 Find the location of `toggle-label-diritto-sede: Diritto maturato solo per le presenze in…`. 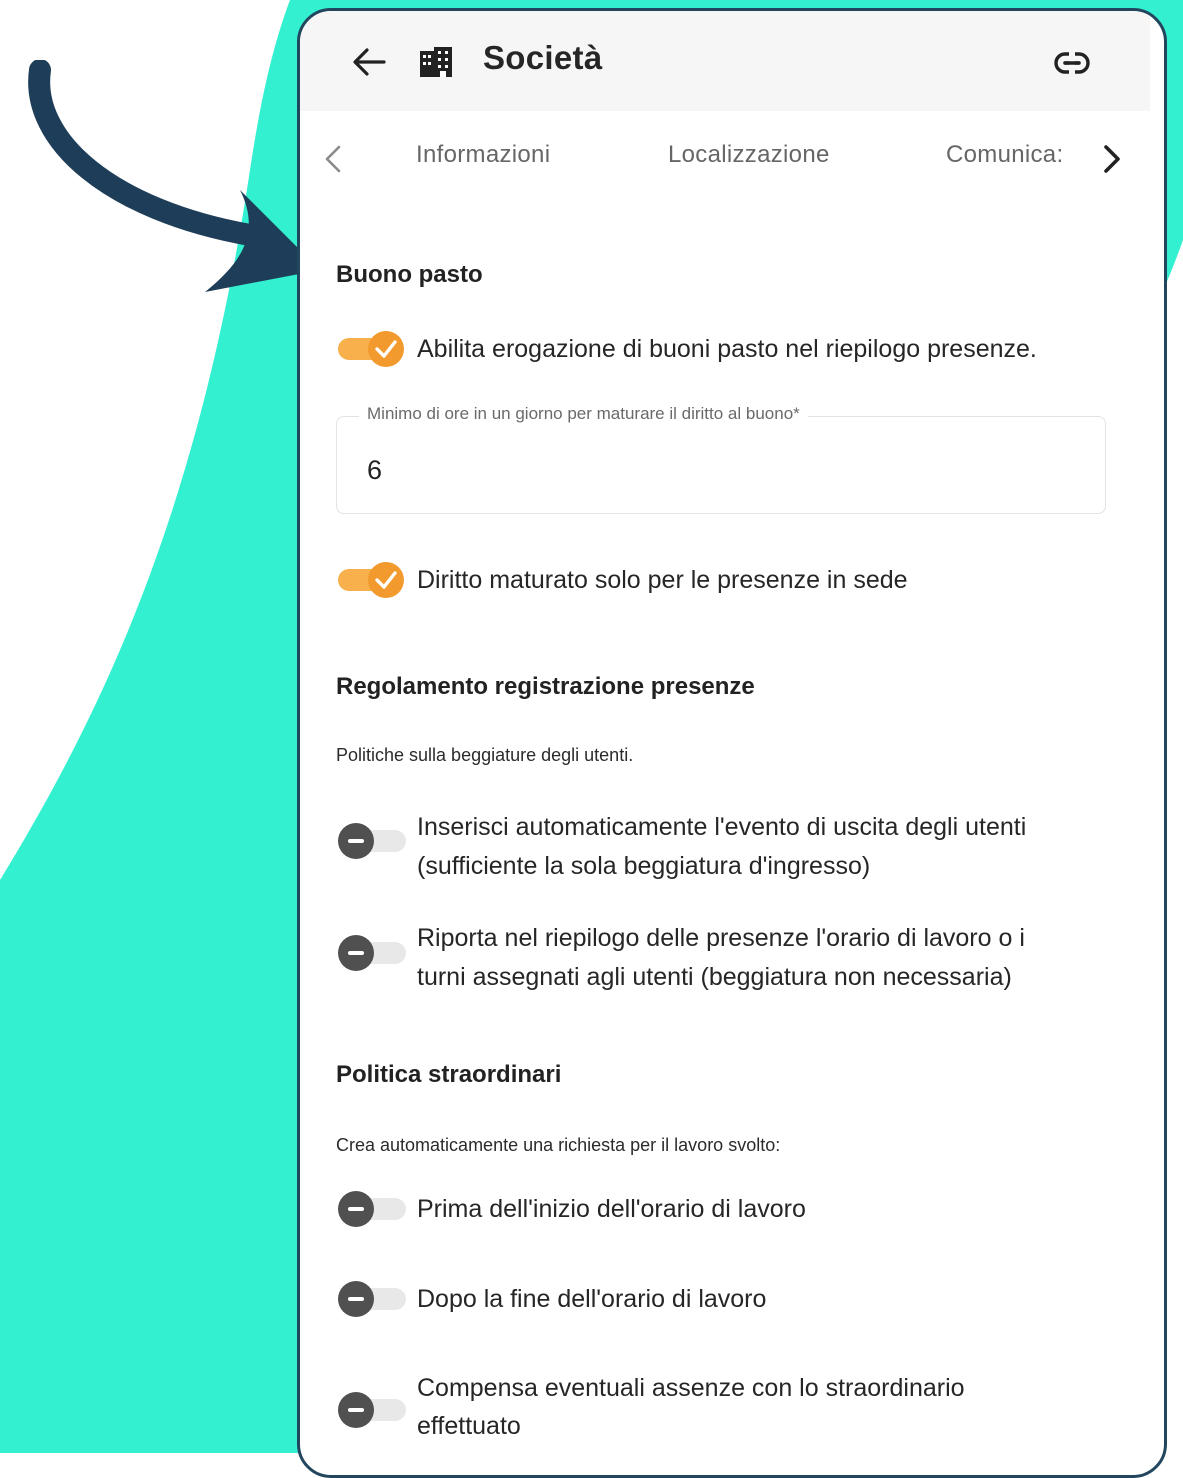

toggle-label-diritto-sede: Diritto maturato solo per le presenze in… is located at coordinates (662, 580).